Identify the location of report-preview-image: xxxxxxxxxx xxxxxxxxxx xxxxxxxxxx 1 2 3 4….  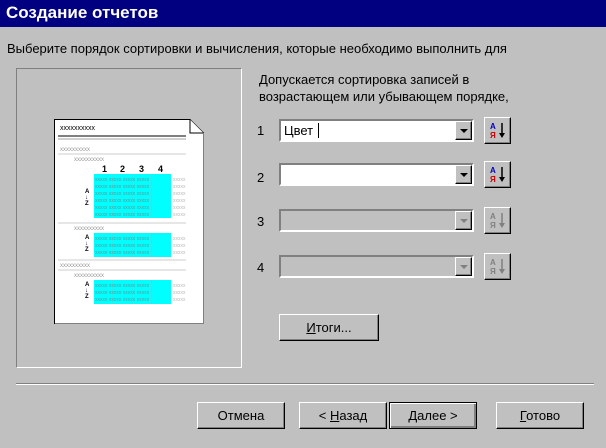
(129, 223).